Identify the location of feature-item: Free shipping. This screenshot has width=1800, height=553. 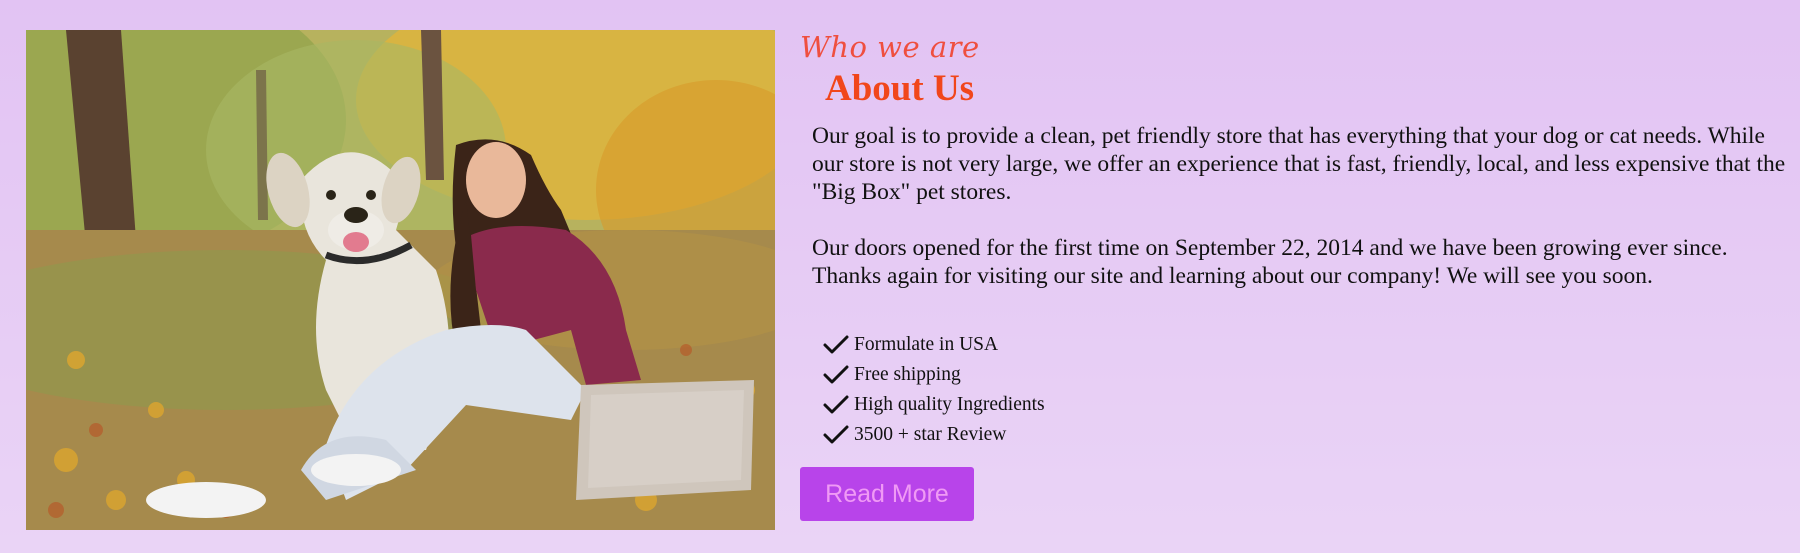
(933, 375).